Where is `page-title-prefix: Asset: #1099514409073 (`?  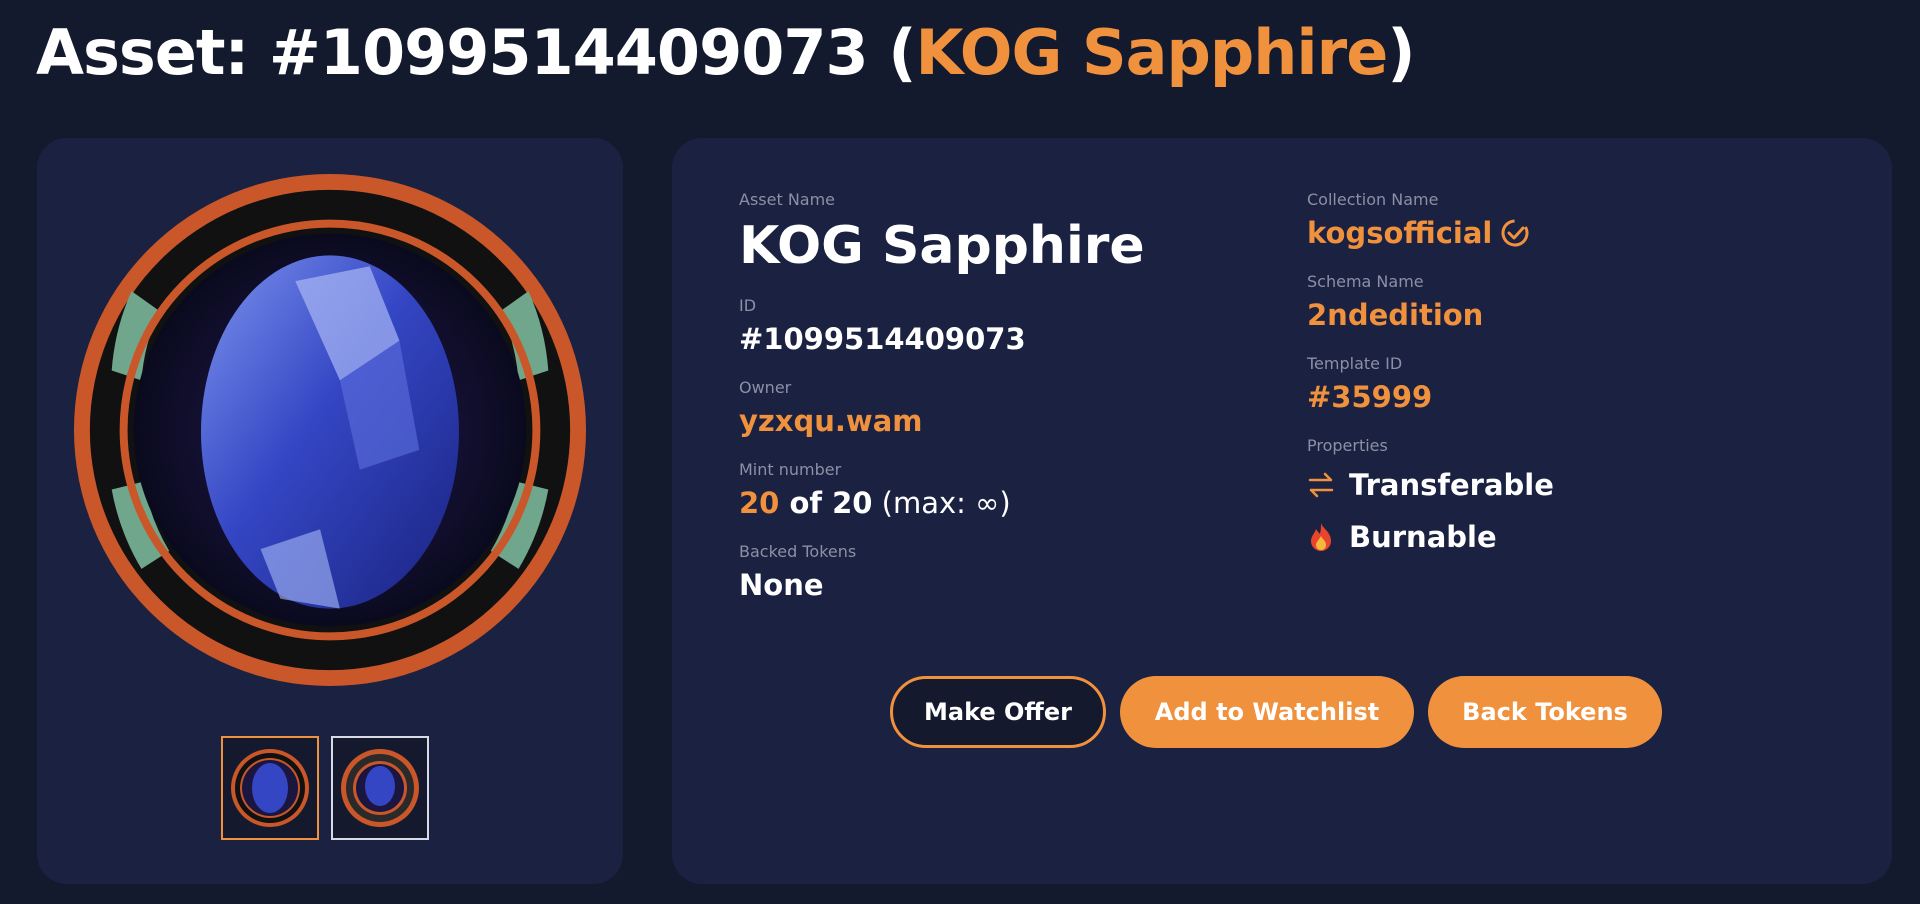
page-title-prefix: Asset: #1099514409073 ( is located at coordinates (476, 52).